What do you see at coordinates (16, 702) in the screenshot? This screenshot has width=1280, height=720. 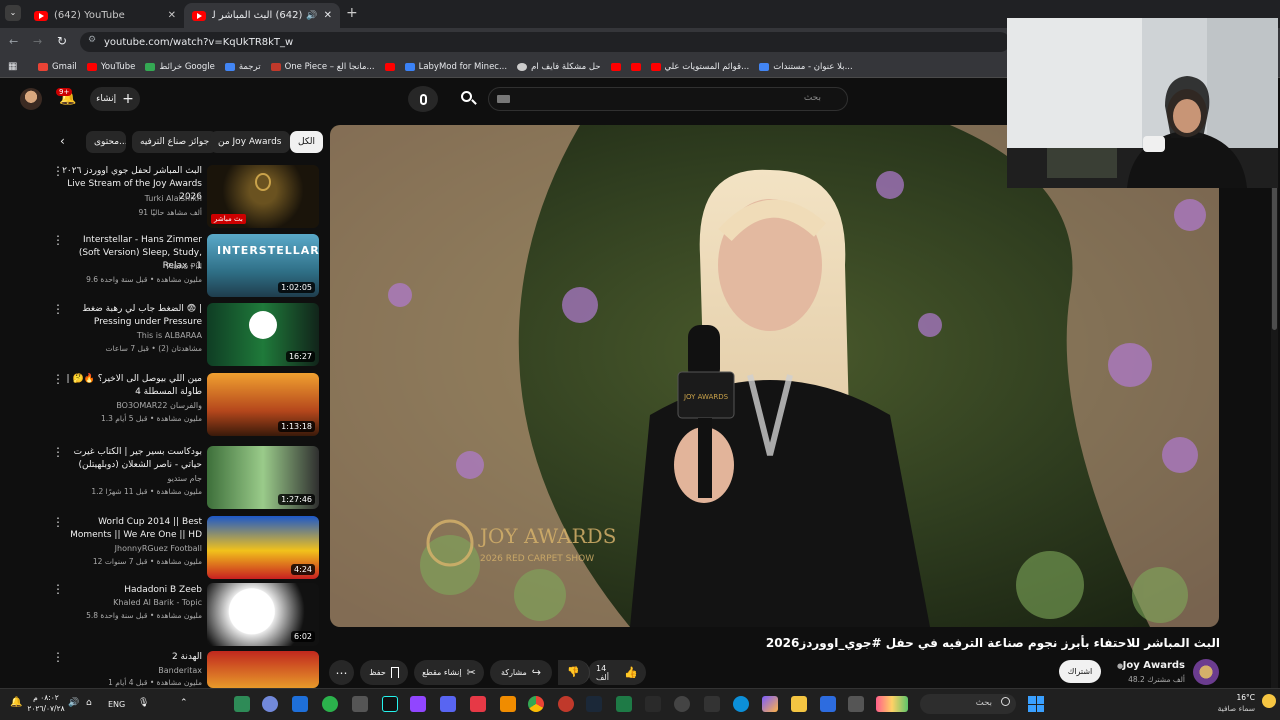 I see `notification-bell-icon: 🔔` at bounding box center [16, 702].